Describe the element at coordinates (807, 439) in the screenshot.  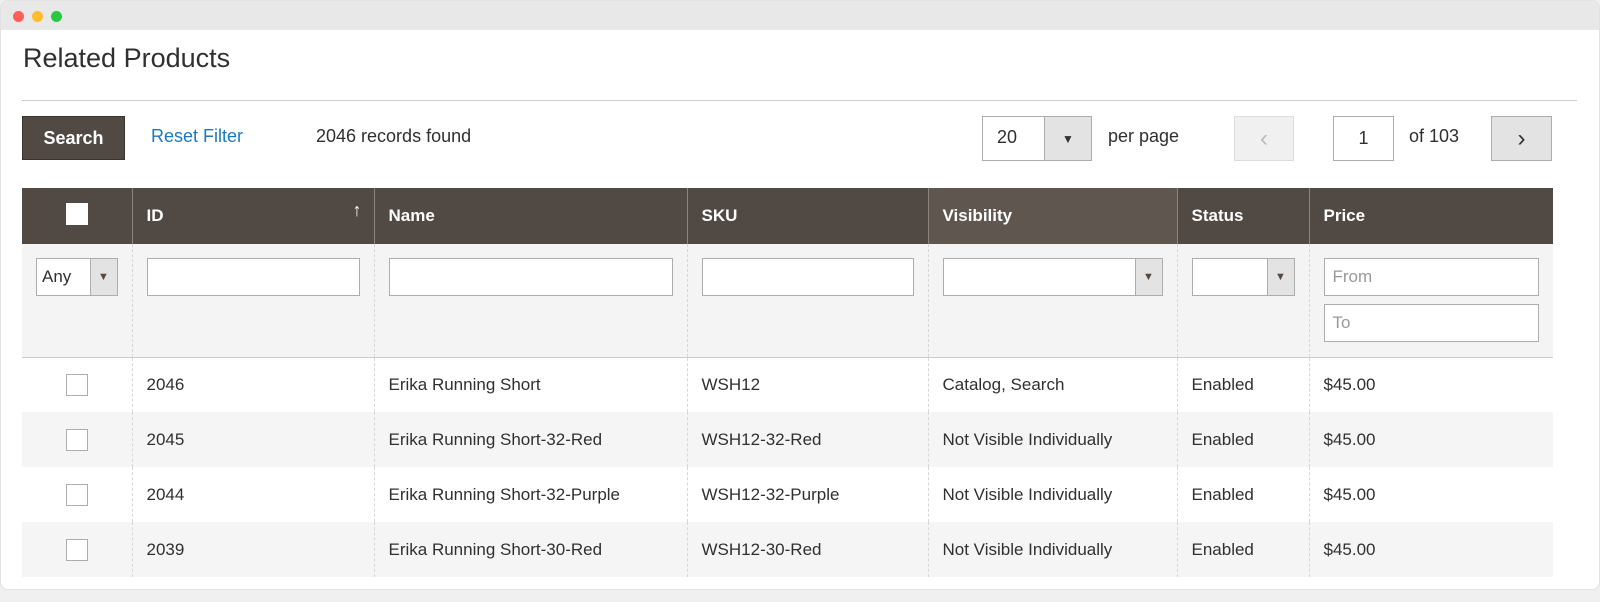
I see `cell-sku: WSH12-32-Red` at that location.